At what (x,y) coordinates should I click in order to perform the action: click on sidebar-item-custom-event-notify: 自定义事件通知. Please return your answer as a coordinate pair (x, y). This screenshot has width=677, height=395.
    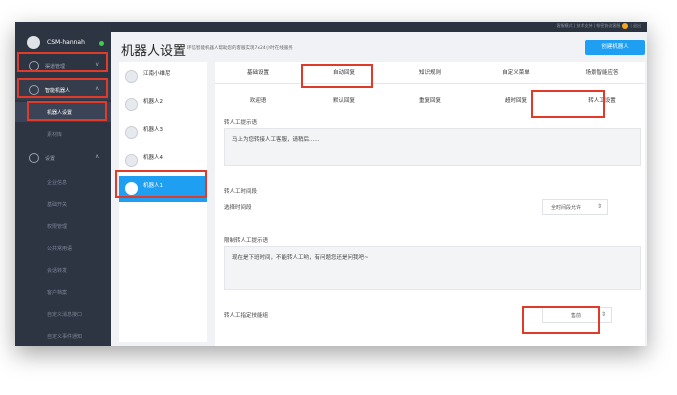
    Looking at the image, I should click on (63, 336).